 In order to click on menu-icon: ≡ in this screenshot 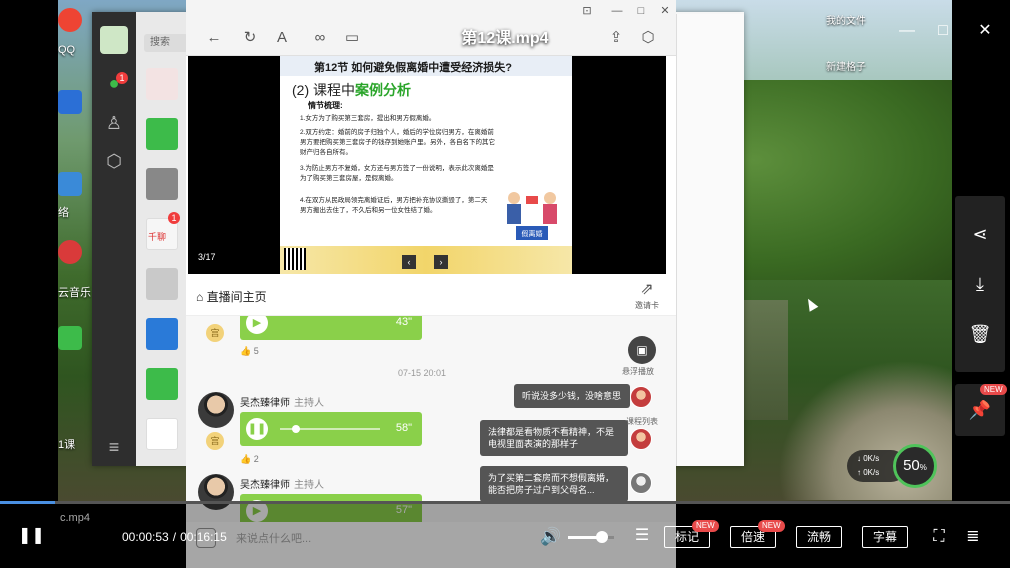, I will do `click(114, 447)`.